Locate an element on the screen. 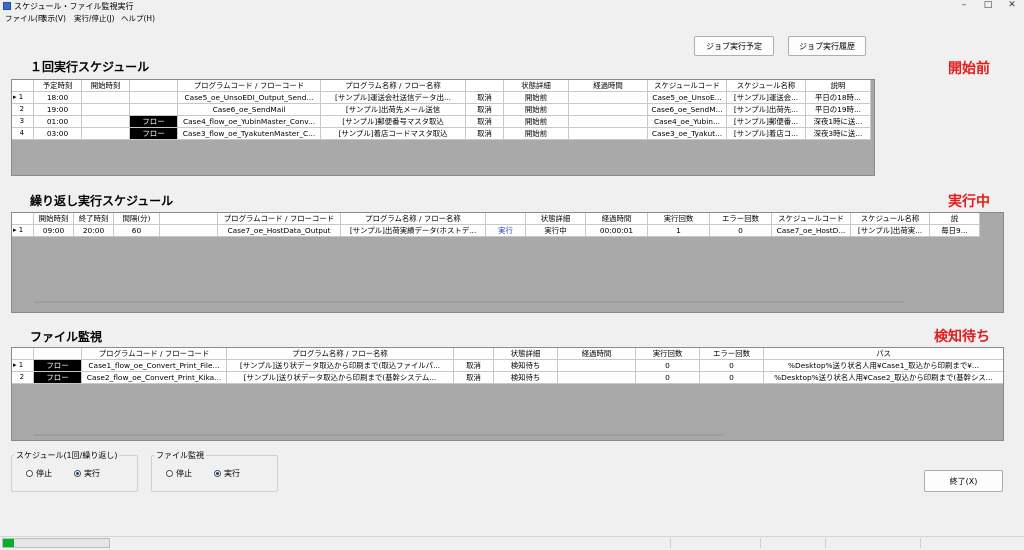  run-link: 実行 is located at coordinates (506, 231).